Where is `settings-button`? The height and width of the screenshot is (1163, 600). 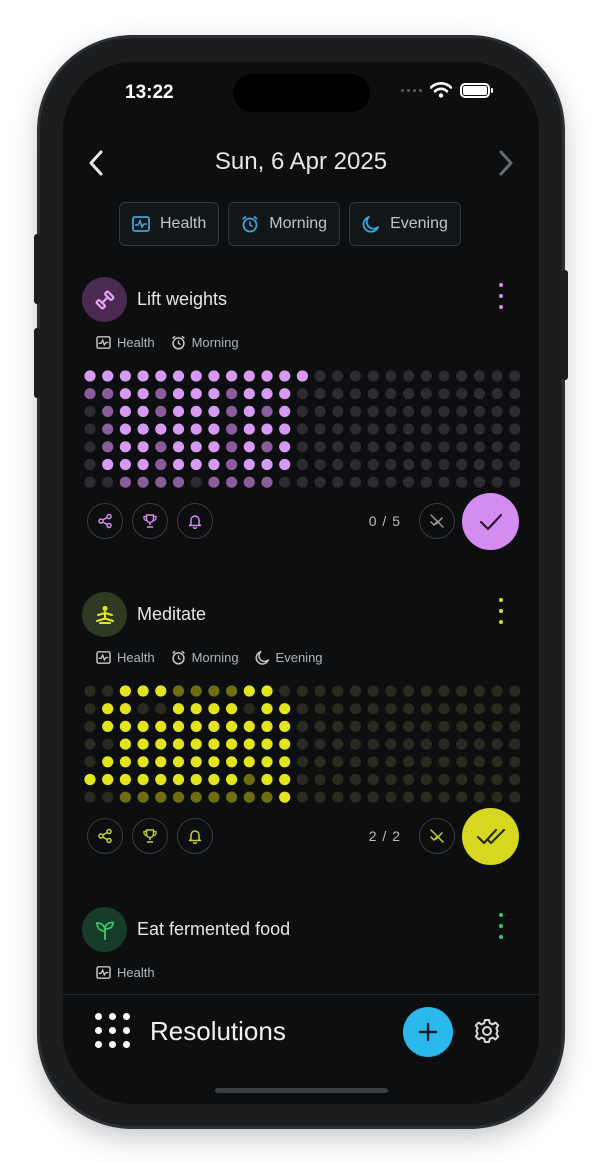
settings-button is located at coordinates (487, 1031).